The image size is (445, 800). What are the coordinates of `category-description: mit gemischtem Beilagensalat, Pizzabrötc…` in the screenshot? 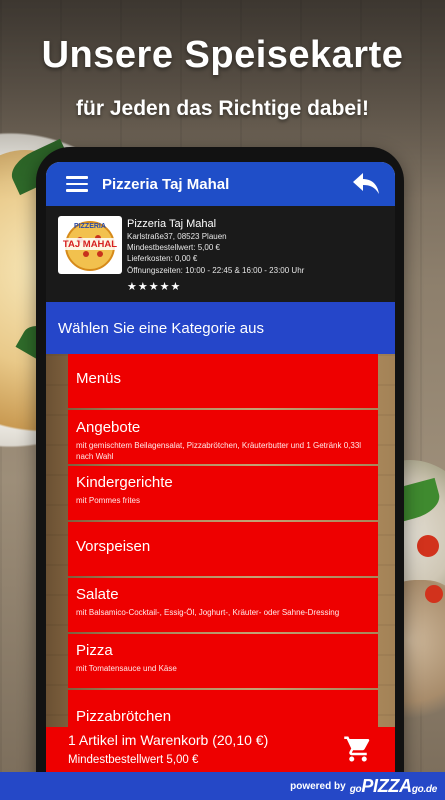 It's located at (219, 451).